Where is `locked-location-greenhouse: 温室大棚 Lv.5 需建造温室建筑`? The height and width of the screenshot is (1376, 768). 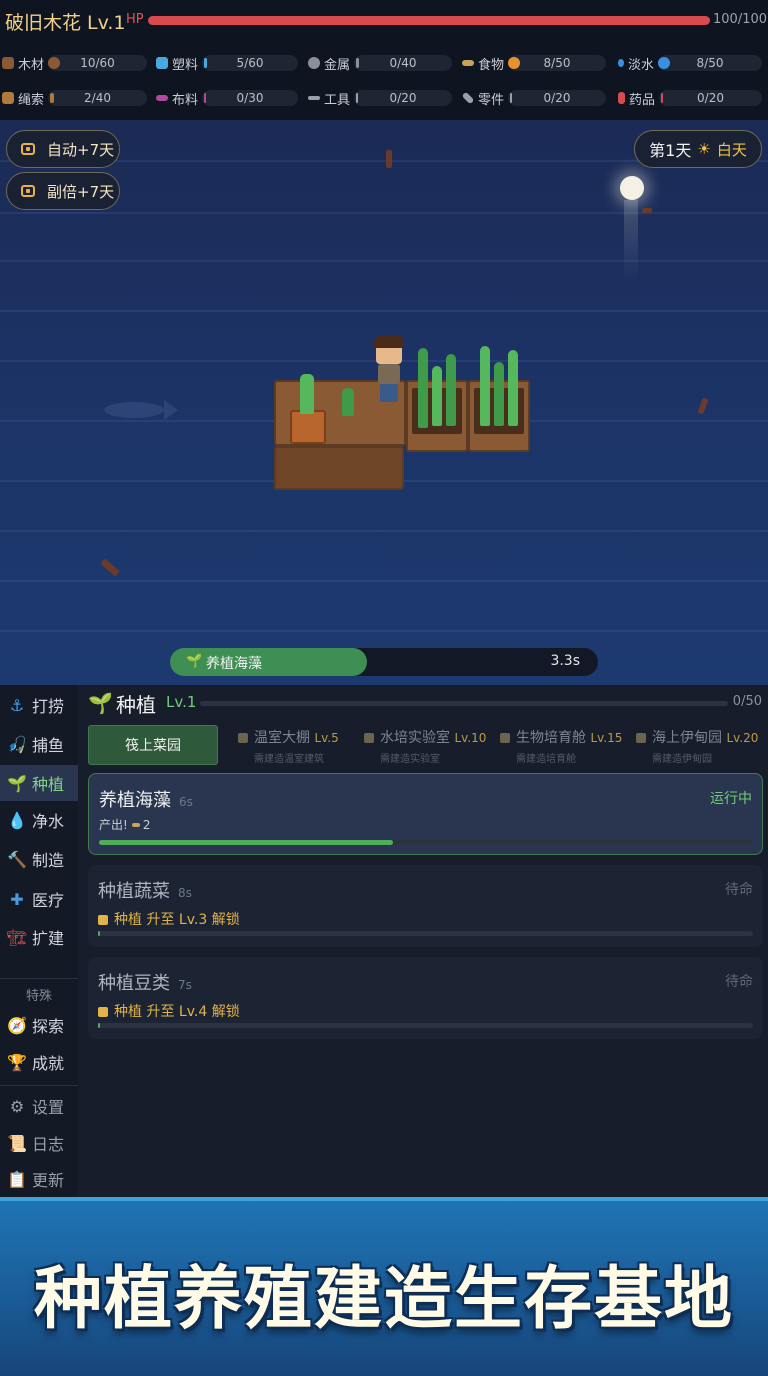
locked-location-greenhouse: 温室大棚 Lv.5 需建造温室建筑 is located at coordinates (288, 746).